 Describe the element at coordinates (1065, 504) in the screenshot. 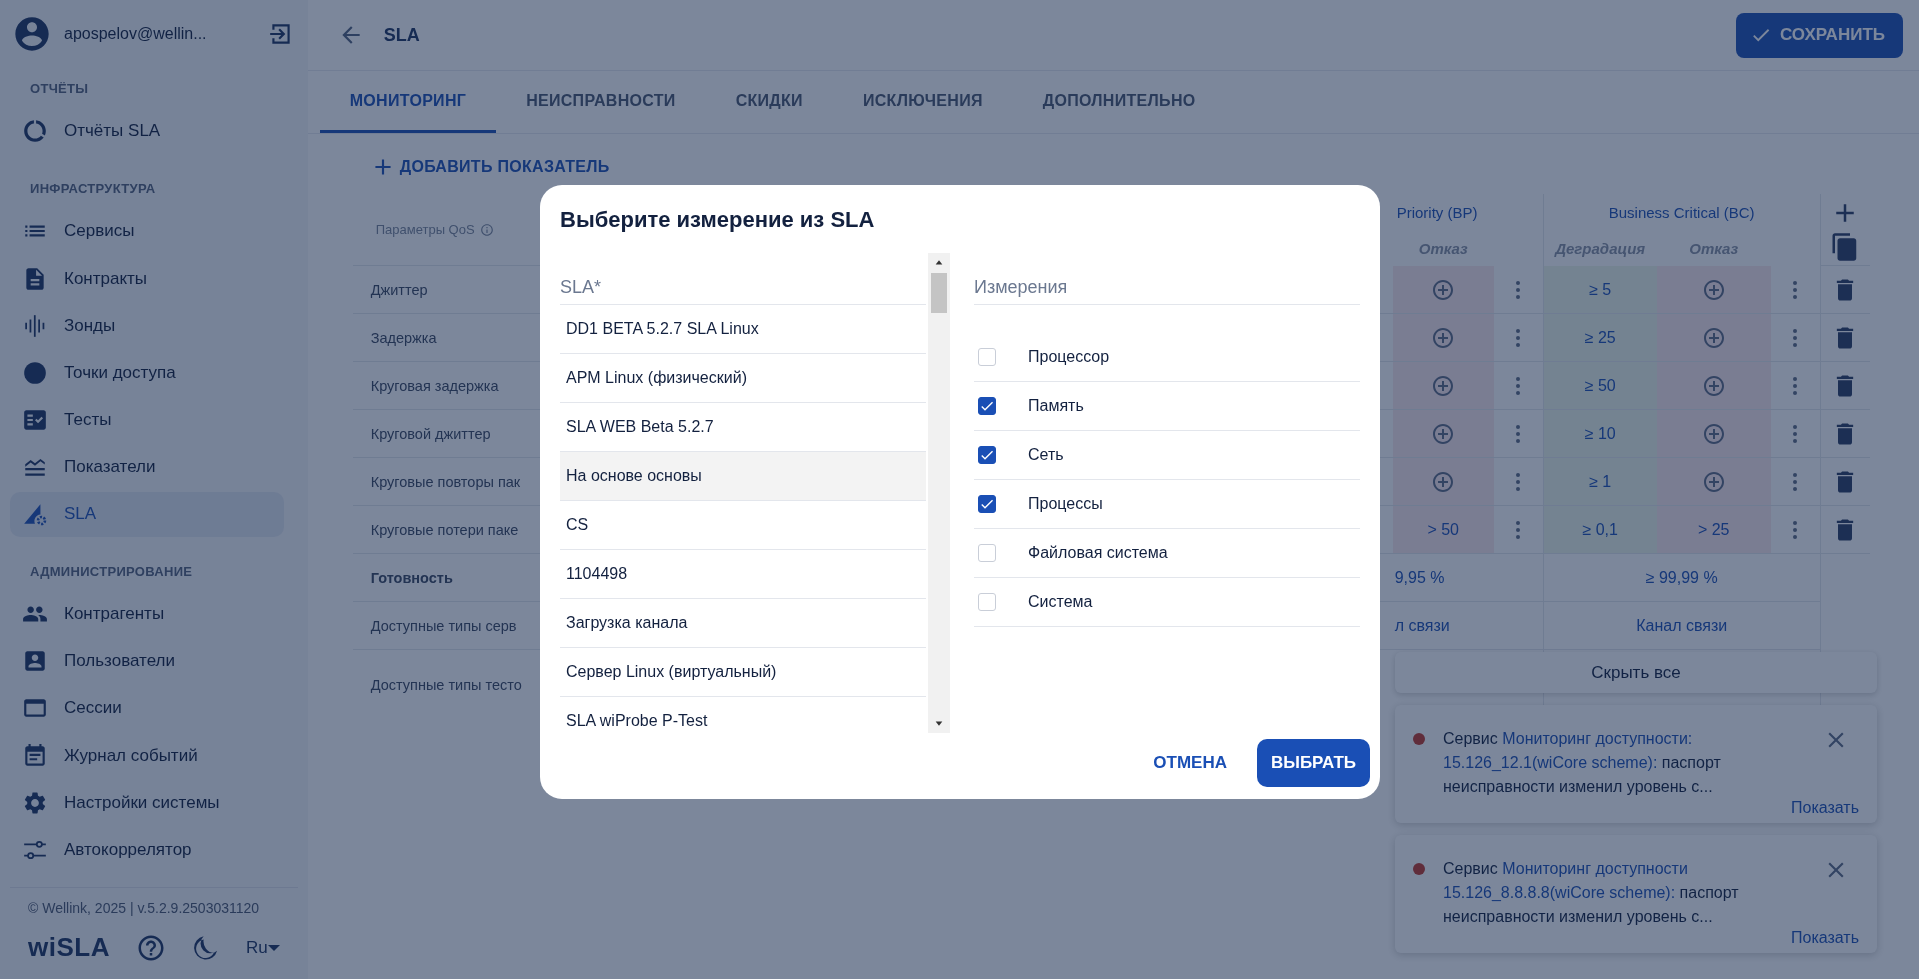

I see `checkbox-label: Процессы` at that location.